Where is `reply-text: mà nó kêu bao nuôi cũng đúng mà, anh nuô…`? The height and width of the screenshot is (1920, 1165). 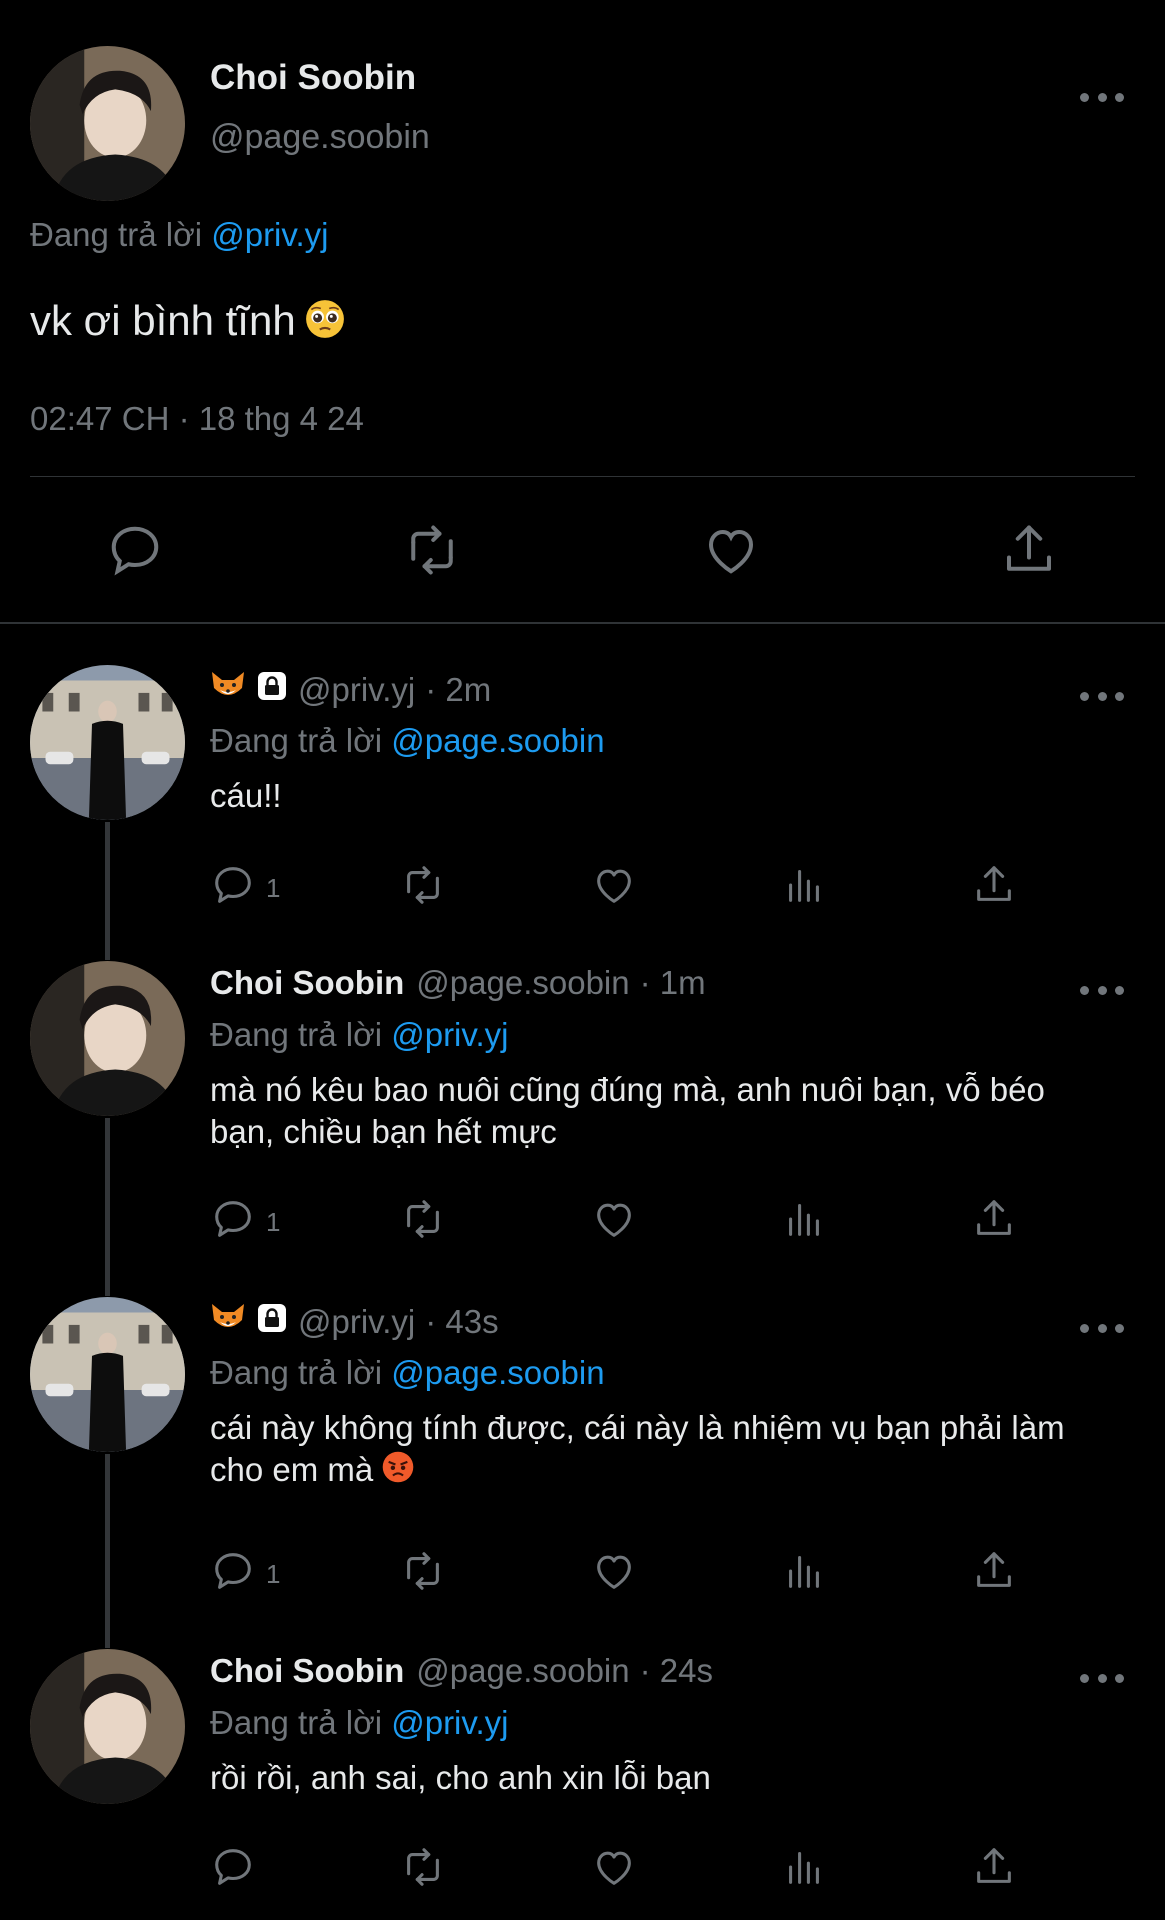
reply-text: mà nó kêu bao nuôi cũng đúng mà, anh nuô… is located at coordinates (650, 1111).